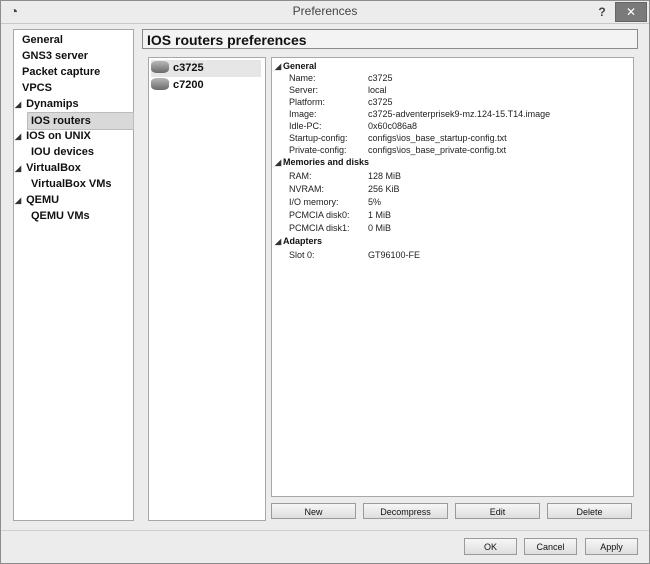 The image size is (650, 564). What do you see at coordinates (550, 546) in the screenshot?
I see `cancel-button: Cancel` at bounding box center [550, 546].